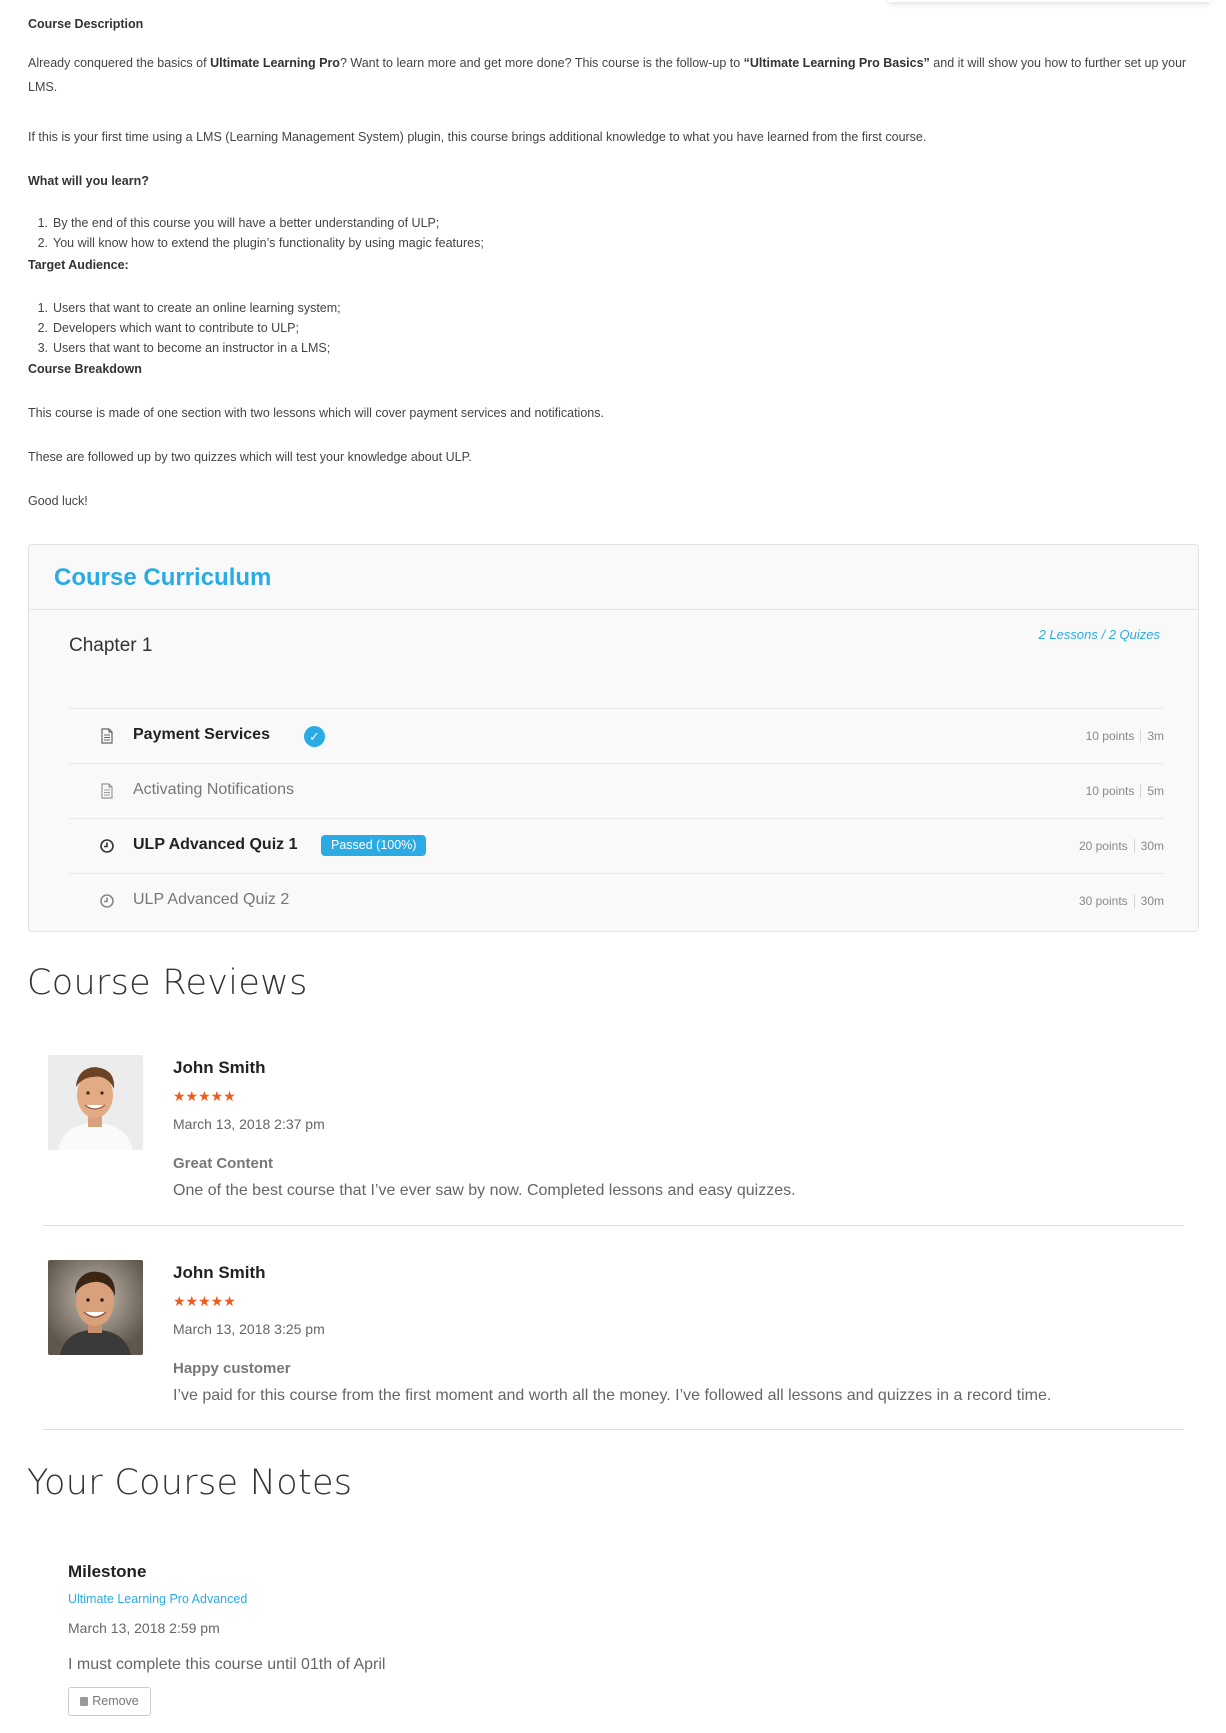 The width and height of the screenshot is (1226, 1733). I want to click on item-meta: 10 points 5m, so click(1124, 791).